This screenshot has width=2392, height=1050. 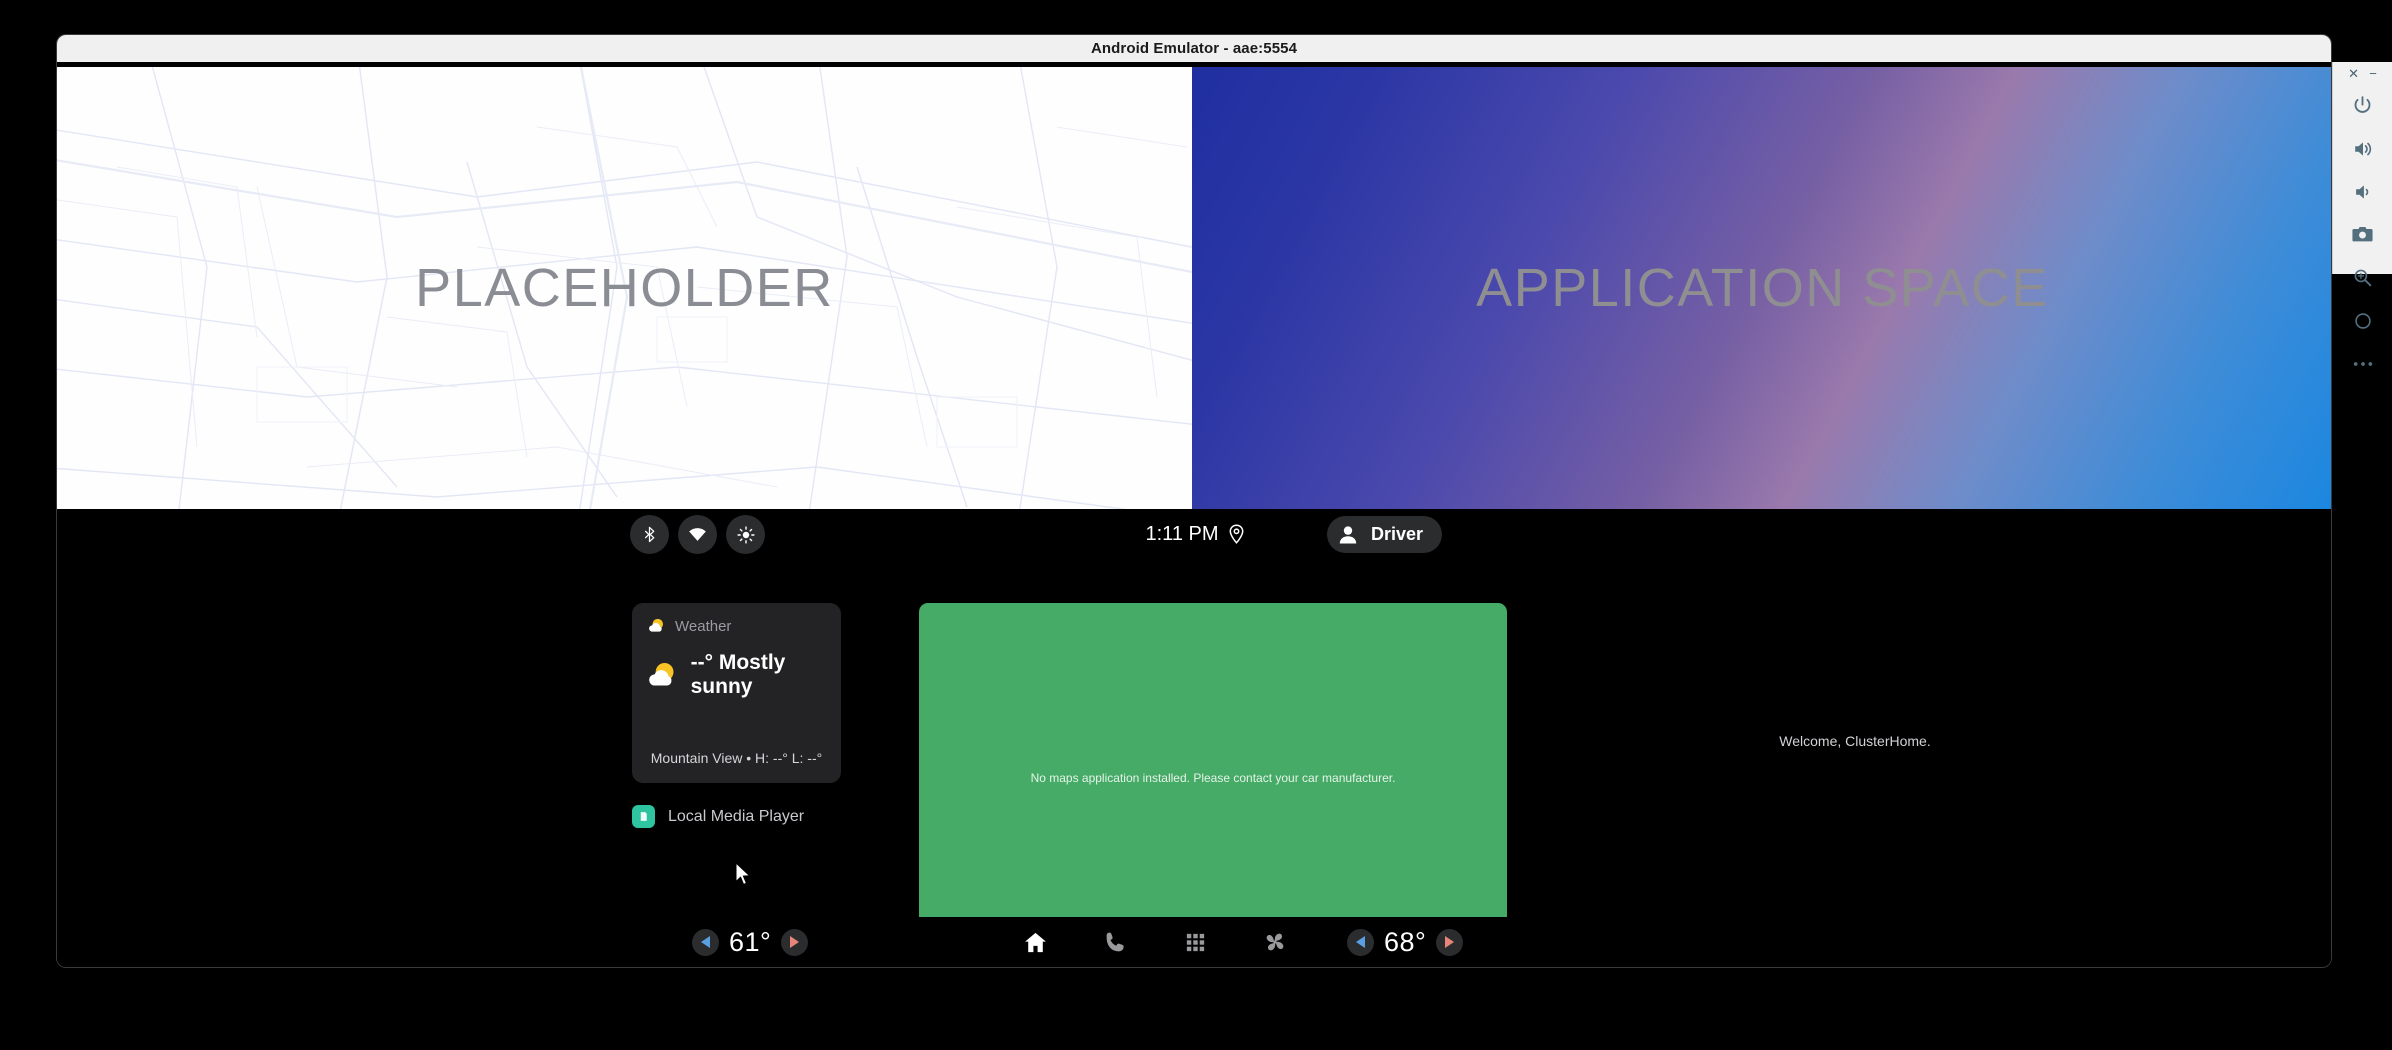 I want to click on home-icon, so click(x=1035, y=942).